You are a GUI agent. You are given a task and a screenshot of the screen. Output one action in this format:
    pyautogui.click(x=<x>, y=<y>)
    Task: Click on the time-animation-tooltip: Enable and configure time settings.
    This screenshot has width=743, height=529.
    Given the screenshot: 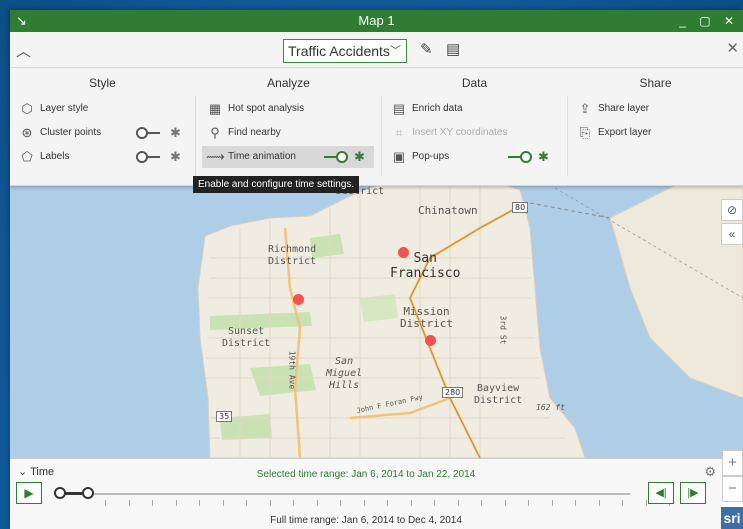 What is the action you would take?
    pyautogui.click(x=276, y=184)
    